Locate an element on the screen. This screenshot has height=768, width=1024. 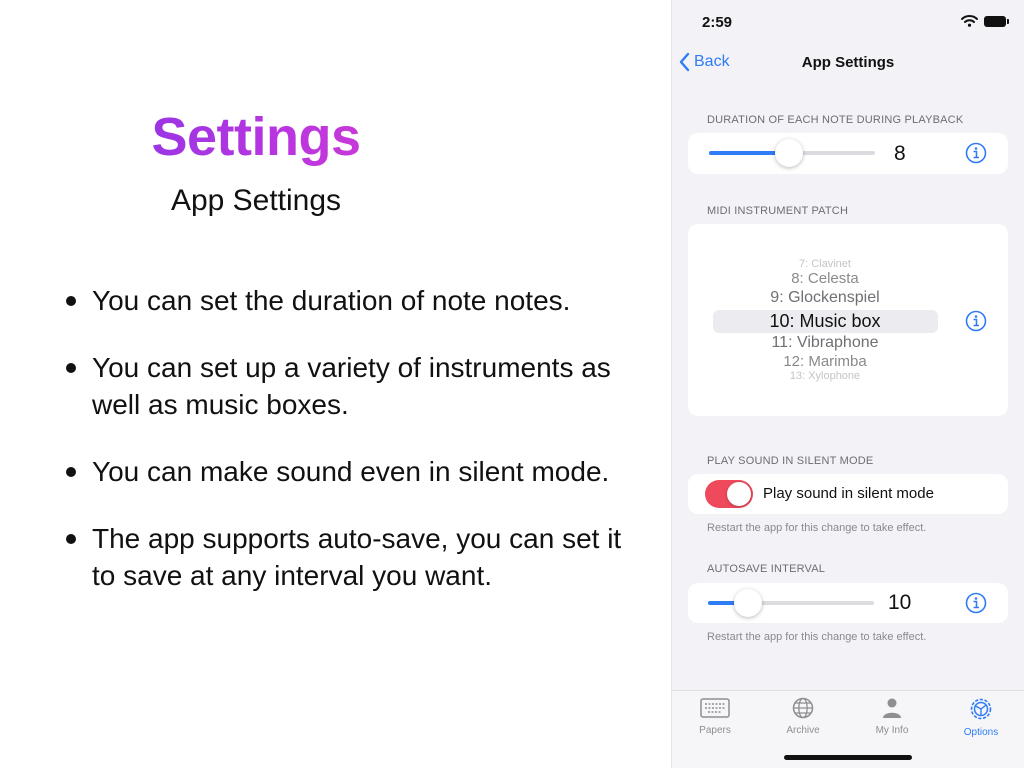
picker-option: 12: Marimba is located at coordinates (825, 361).